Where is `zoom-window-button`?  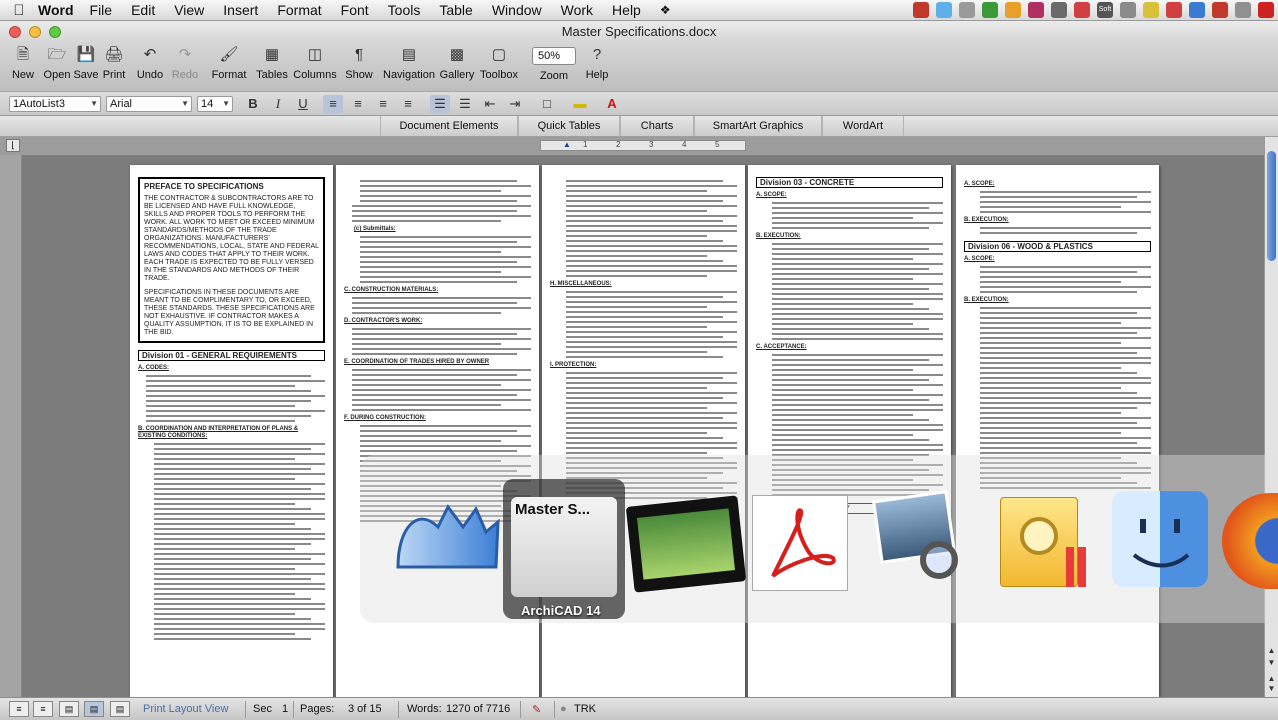 zoom-window-button is located at coordinates (55, 32).